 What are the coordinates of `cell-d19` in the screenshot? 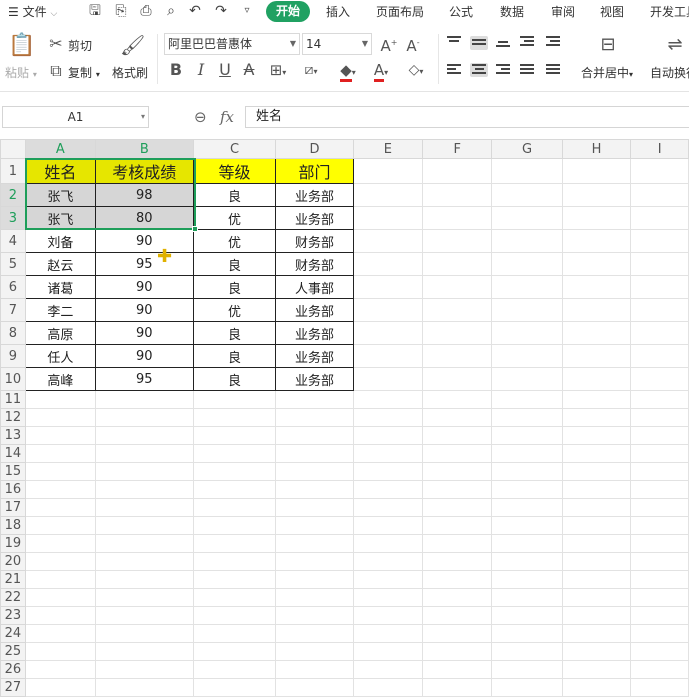 It's located at (314, 543).